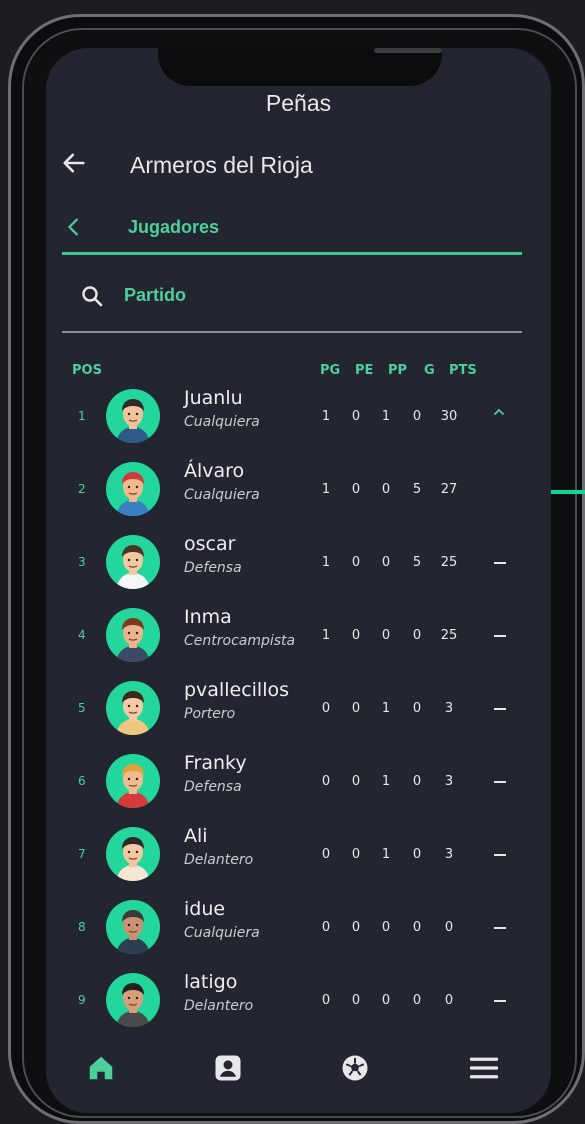  What do you see at coordinates (74, 227) in the screenshot?
I see `chevron-left-icon` at bounding box center [74, 227].